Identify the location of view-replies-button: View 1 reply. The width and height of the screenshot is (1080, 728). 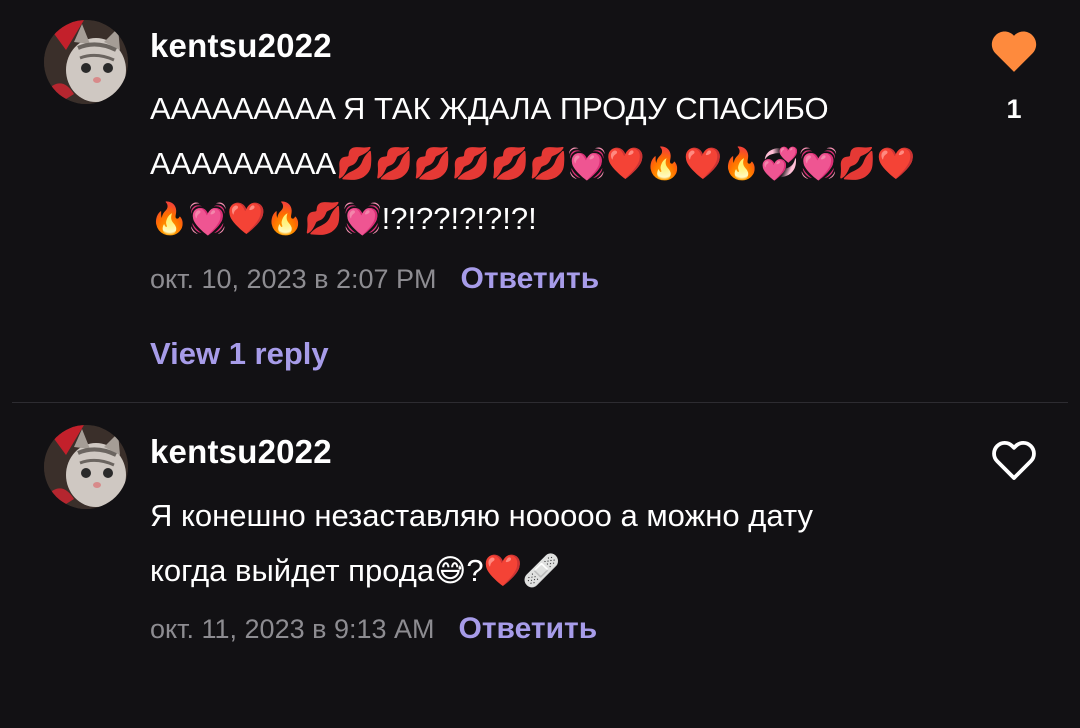
(239, 354).